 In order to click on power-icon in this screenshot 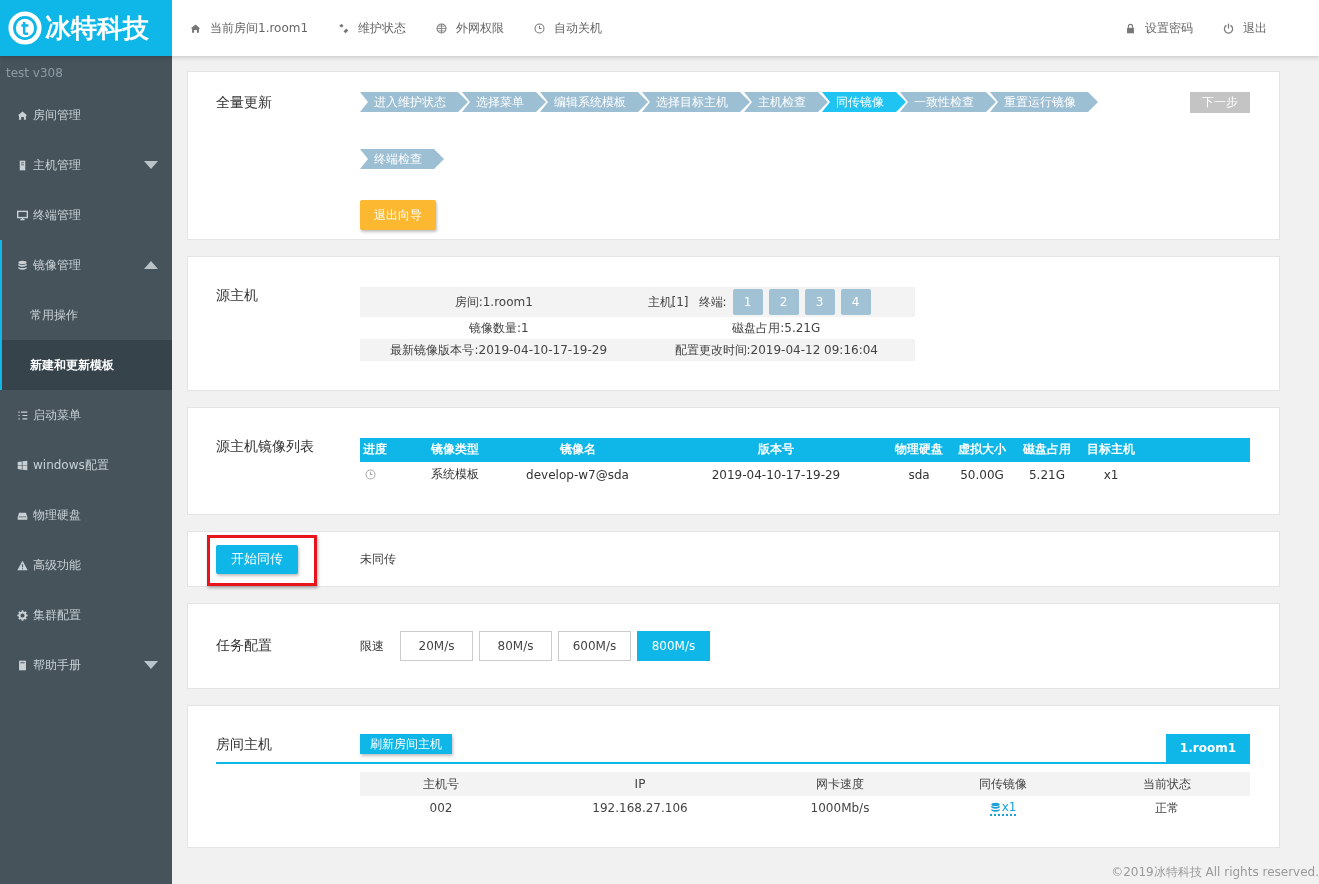, I will do `click(1228, 28)`.